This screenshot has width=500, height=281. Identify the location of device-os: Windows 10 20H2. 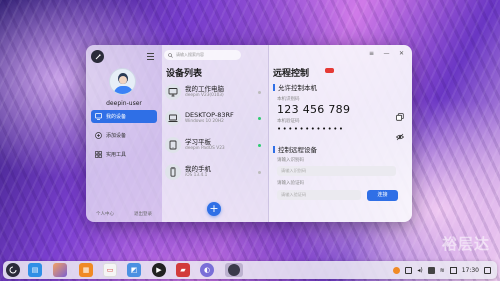
(204, 121).